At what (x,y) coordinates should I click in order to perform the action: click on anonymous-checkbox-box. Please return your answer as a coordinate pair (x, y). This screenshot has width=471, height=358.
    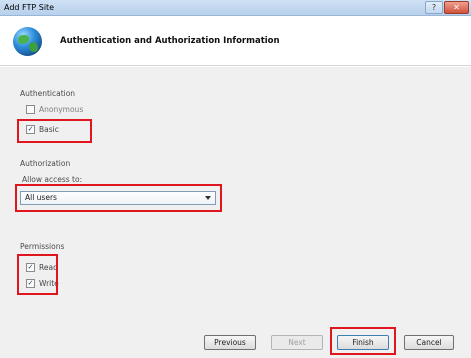
    Looking at the image, I should click on (30, 109).